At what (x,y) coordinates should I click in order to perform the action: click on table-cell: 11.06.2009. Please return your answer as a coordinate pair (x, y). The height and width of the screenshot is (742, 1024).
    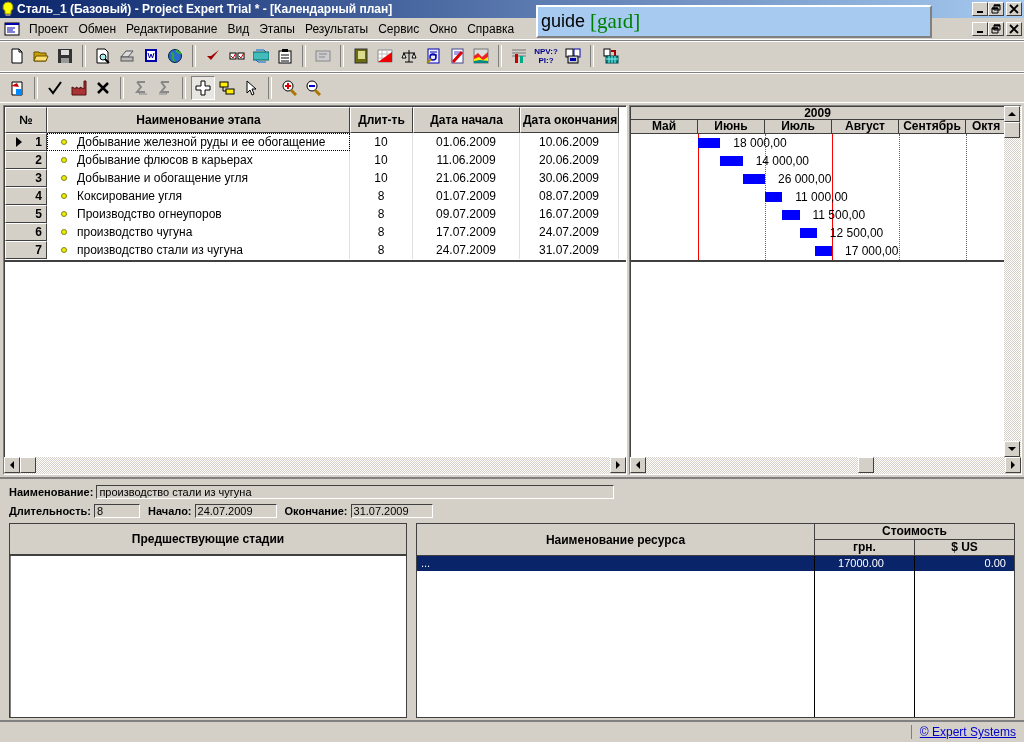
    Looking at the image, I should click on (466, 160).